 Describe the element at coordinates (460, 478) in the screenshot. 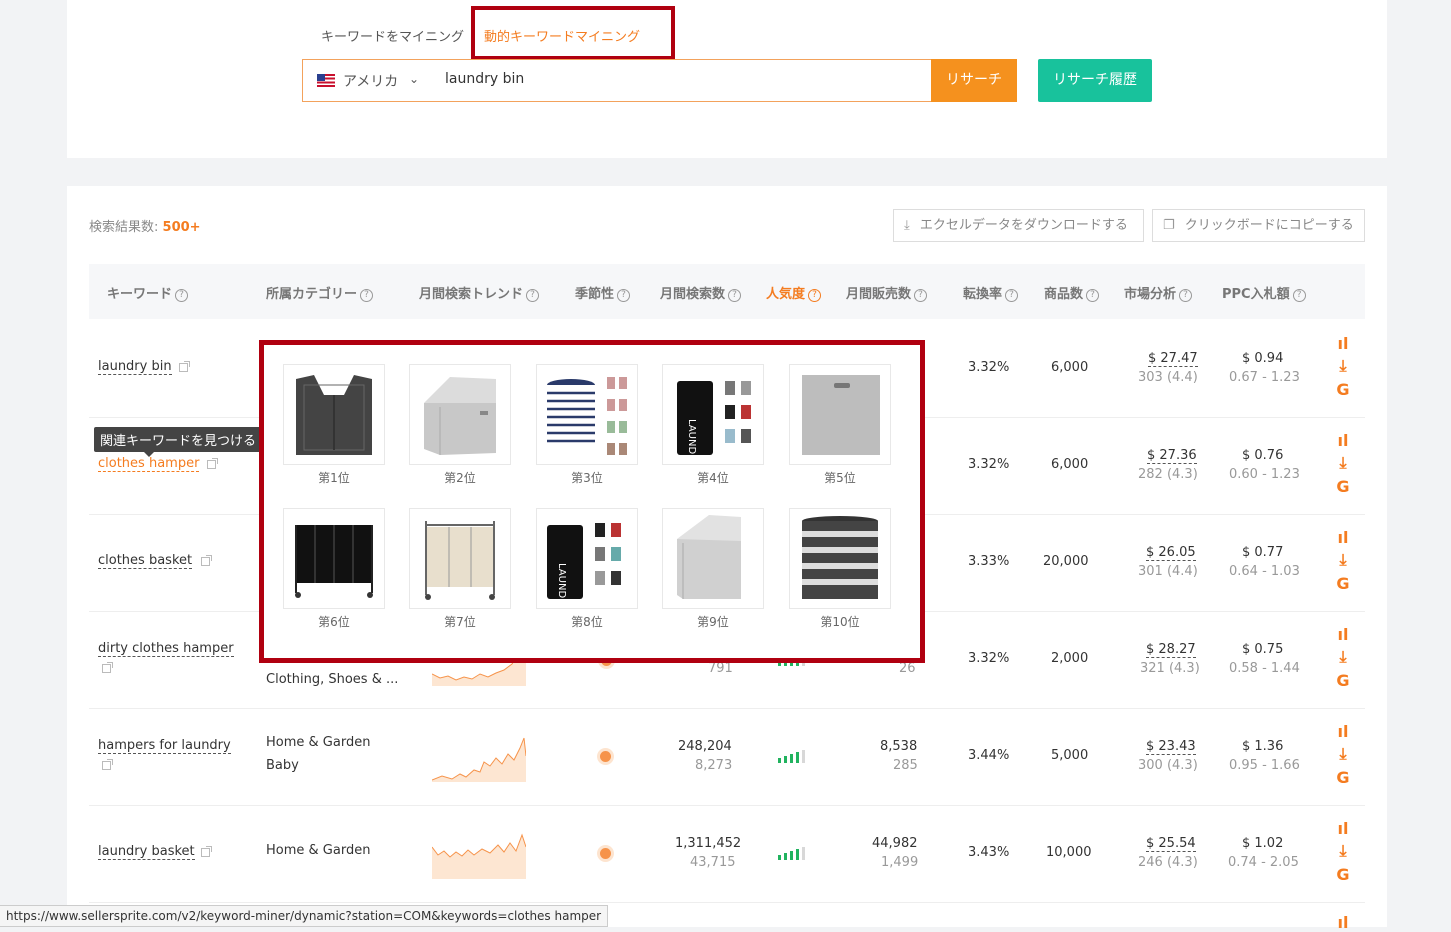

I see `rank-label: 第2位` at that location.